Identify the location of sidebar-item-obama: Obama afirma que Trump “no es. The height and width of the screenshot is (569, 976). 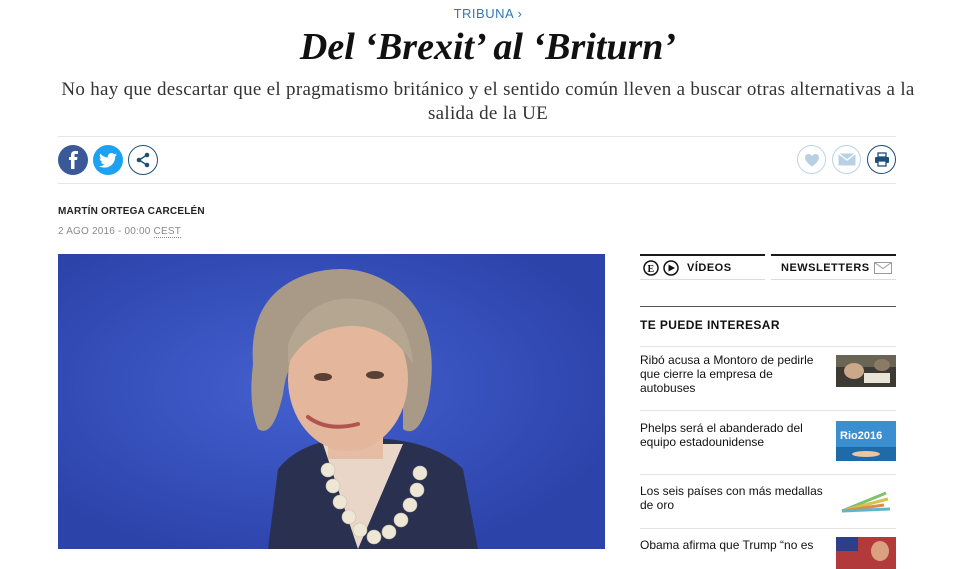
(768, 548).